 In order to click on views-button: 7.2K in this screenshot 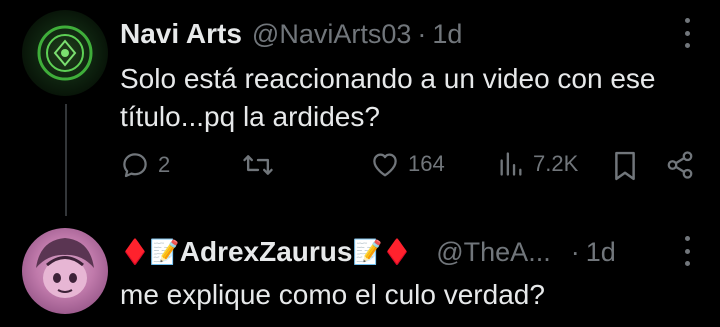, I will do `click(537, 164)`.